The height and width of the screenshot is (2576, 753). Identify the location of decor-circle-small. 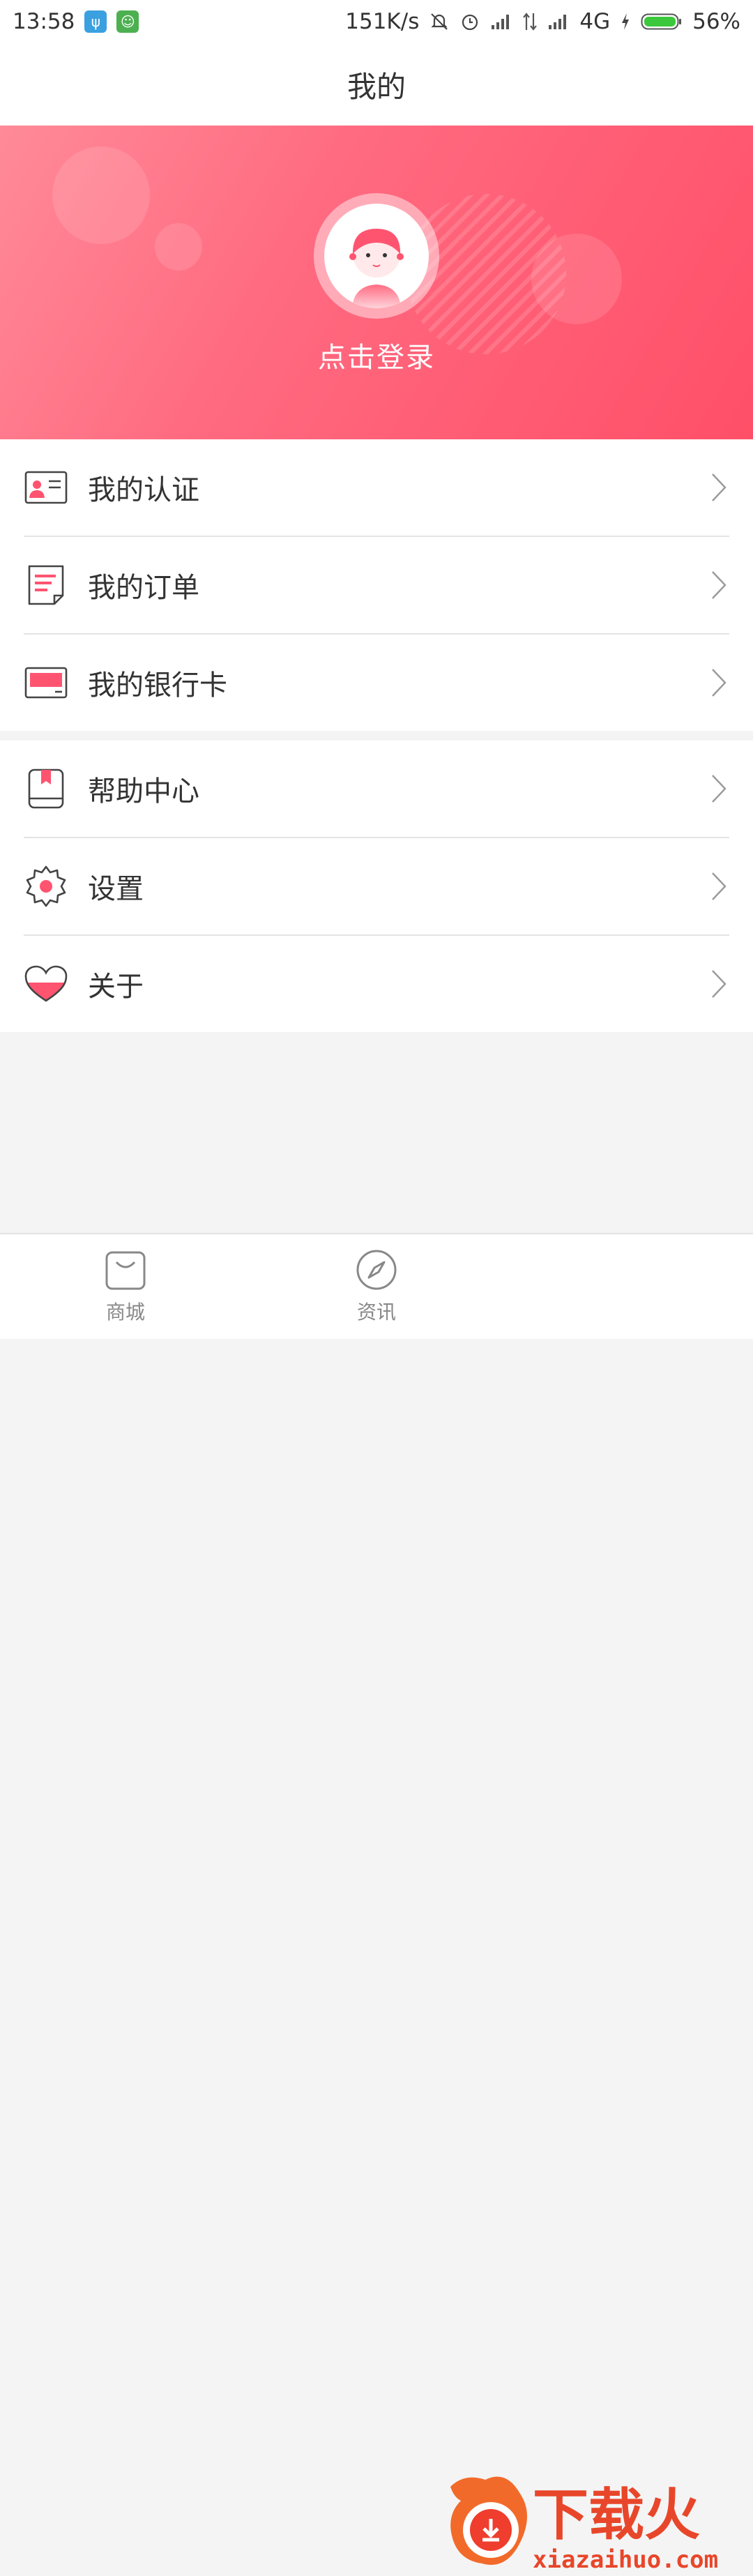
(178, 247).